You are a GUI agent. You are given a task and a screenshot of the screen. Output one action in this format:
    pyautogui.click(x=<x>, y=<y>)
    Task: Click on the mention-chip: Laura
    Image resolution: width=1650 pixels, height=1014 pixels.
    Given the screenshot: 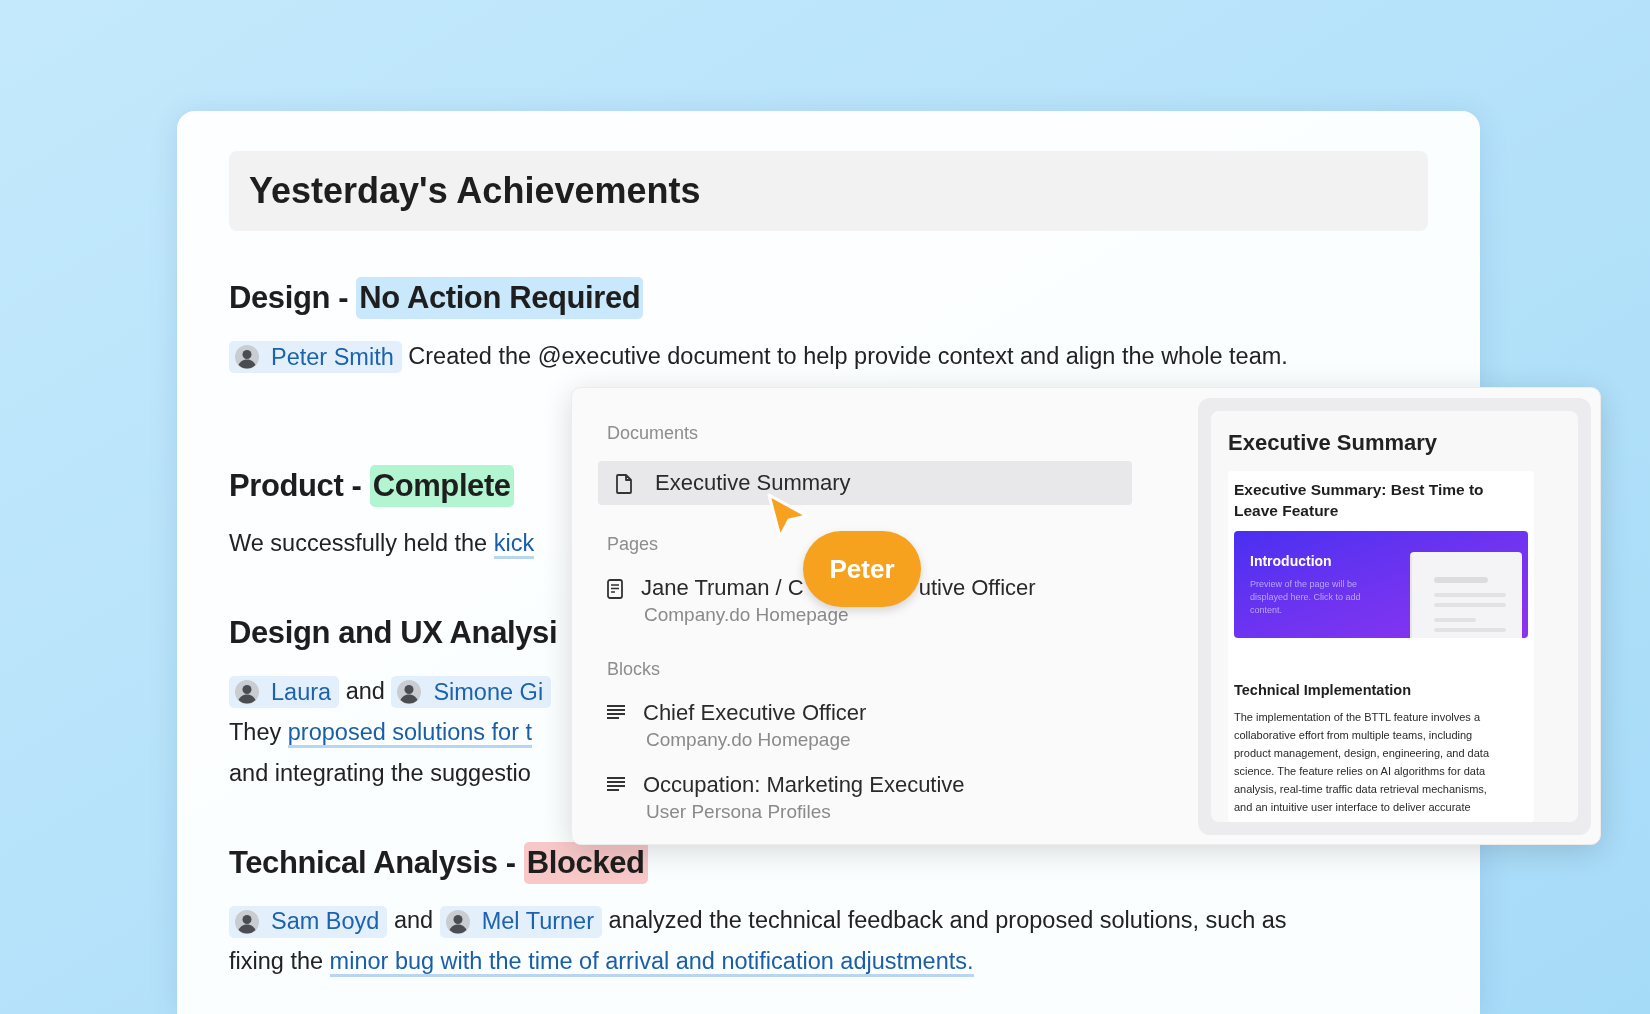 What is the action you would take?
    pyautogui.click(x=284, y=692)
    